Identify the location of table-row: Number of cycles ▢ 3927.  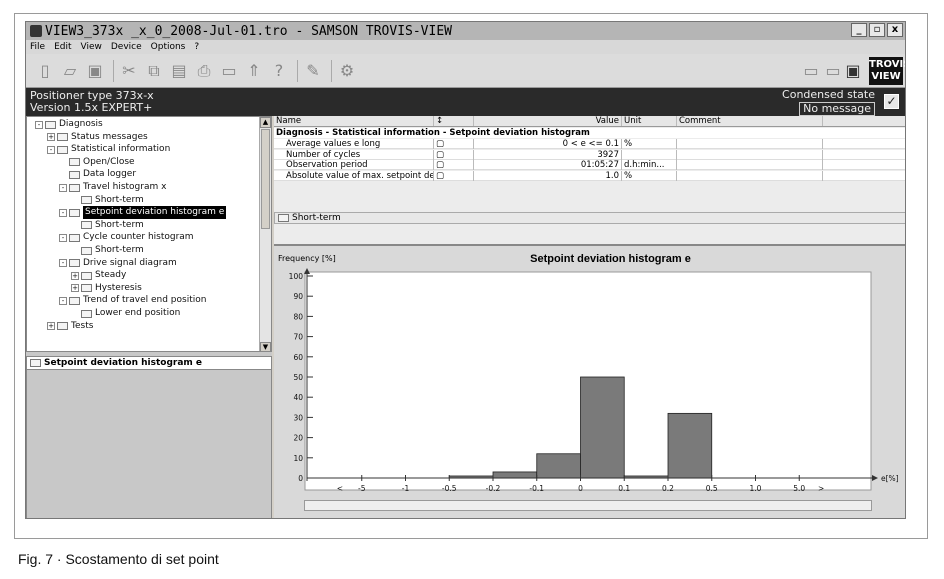
(589, 154).